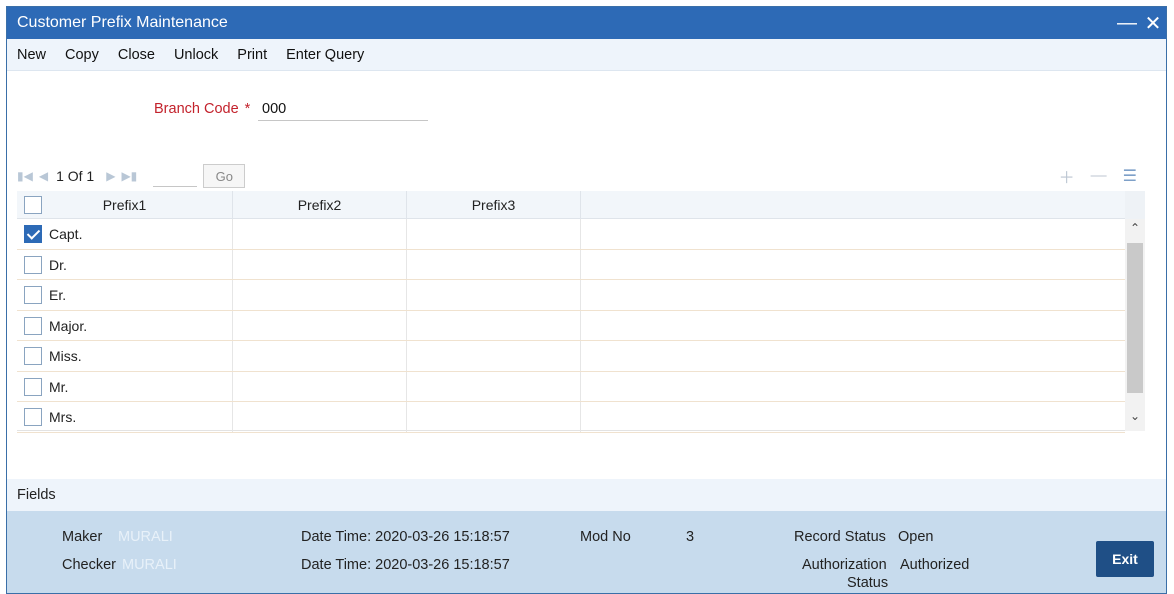 The image size is (1174, 594). I want to click on cell-prefix1: Mrs., so click(138, 417).